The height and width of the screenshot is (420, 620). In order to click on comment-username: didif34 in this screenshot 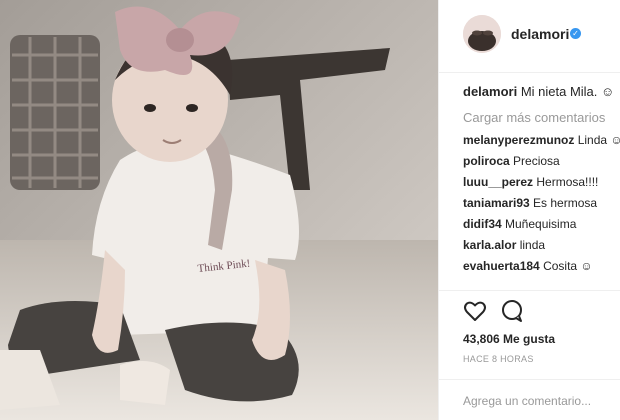, I will do `click(482, 224)`.